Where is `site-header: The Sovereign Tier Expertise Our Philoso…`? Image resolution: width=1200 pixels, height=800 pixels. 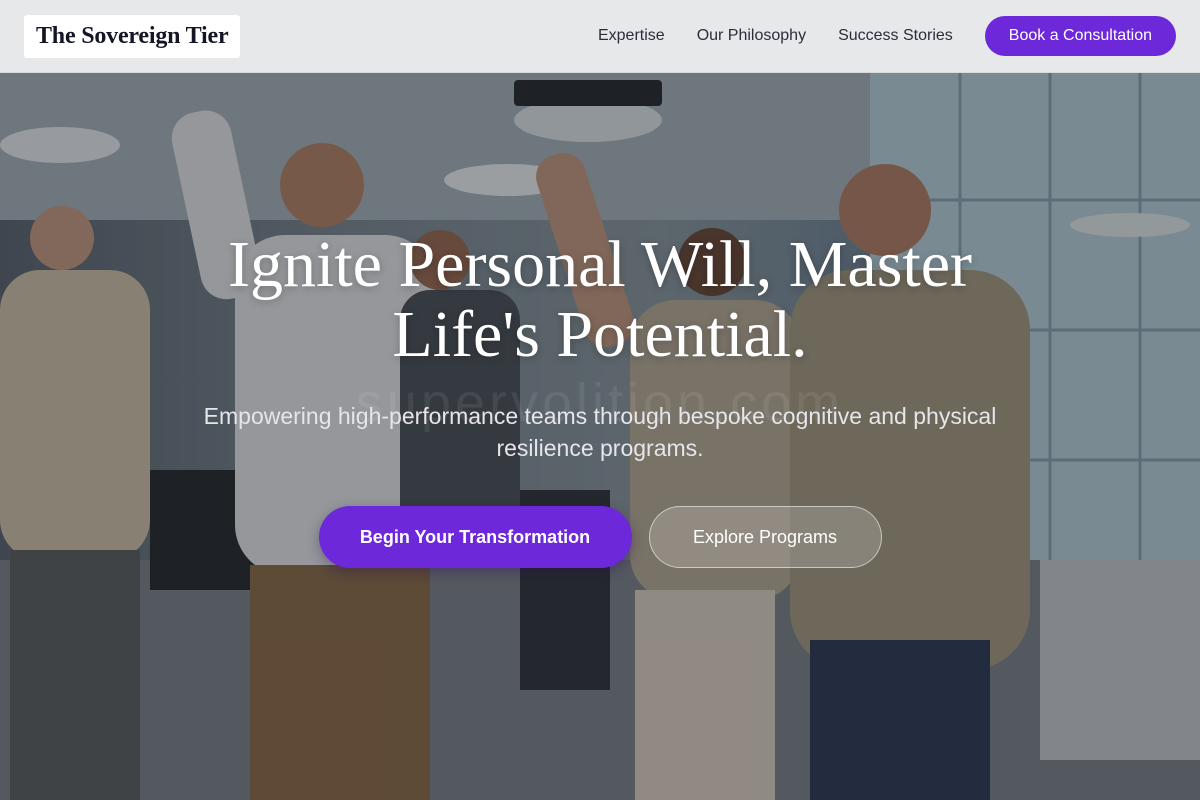
site-header: The Sovereign Tier Expertise Our Philoso… is located at coordinates (600, 36).